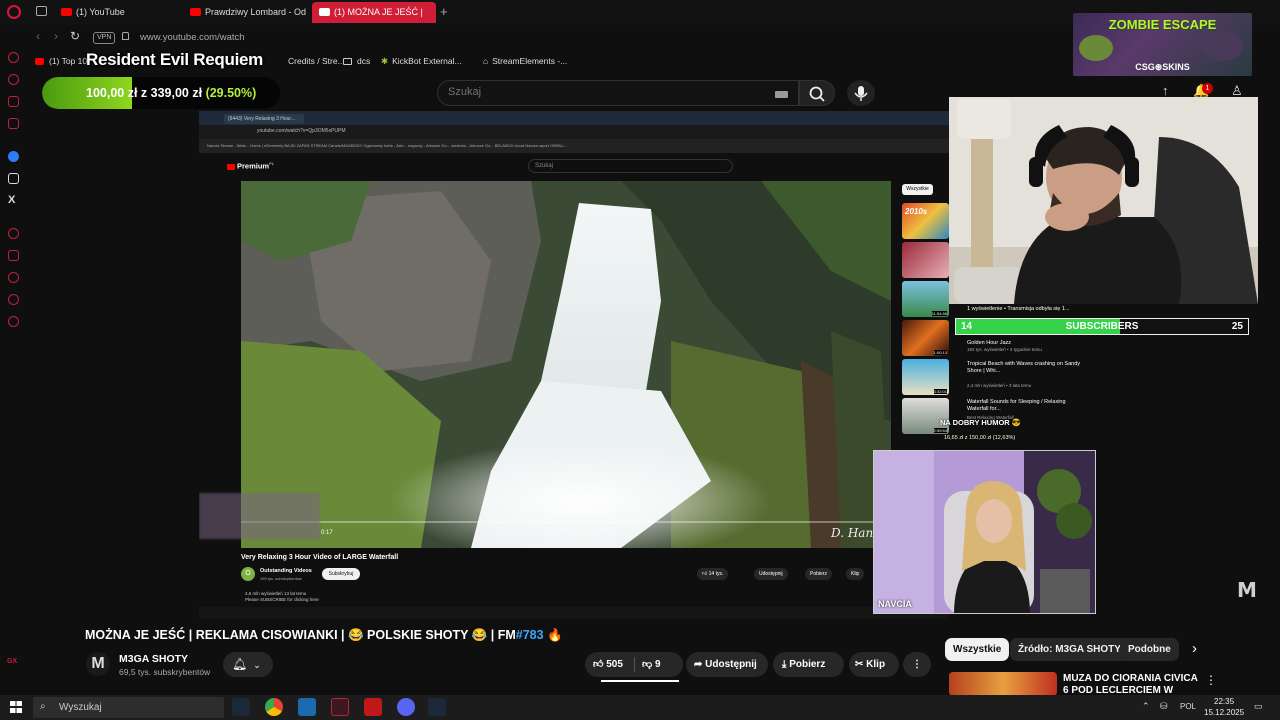 Image resolution: width=1280 pixels, height=720 pixels. What do you see at coordinates (13, 277) in the screenshot?
I see `history-icon` at bounding box center [13, 277].